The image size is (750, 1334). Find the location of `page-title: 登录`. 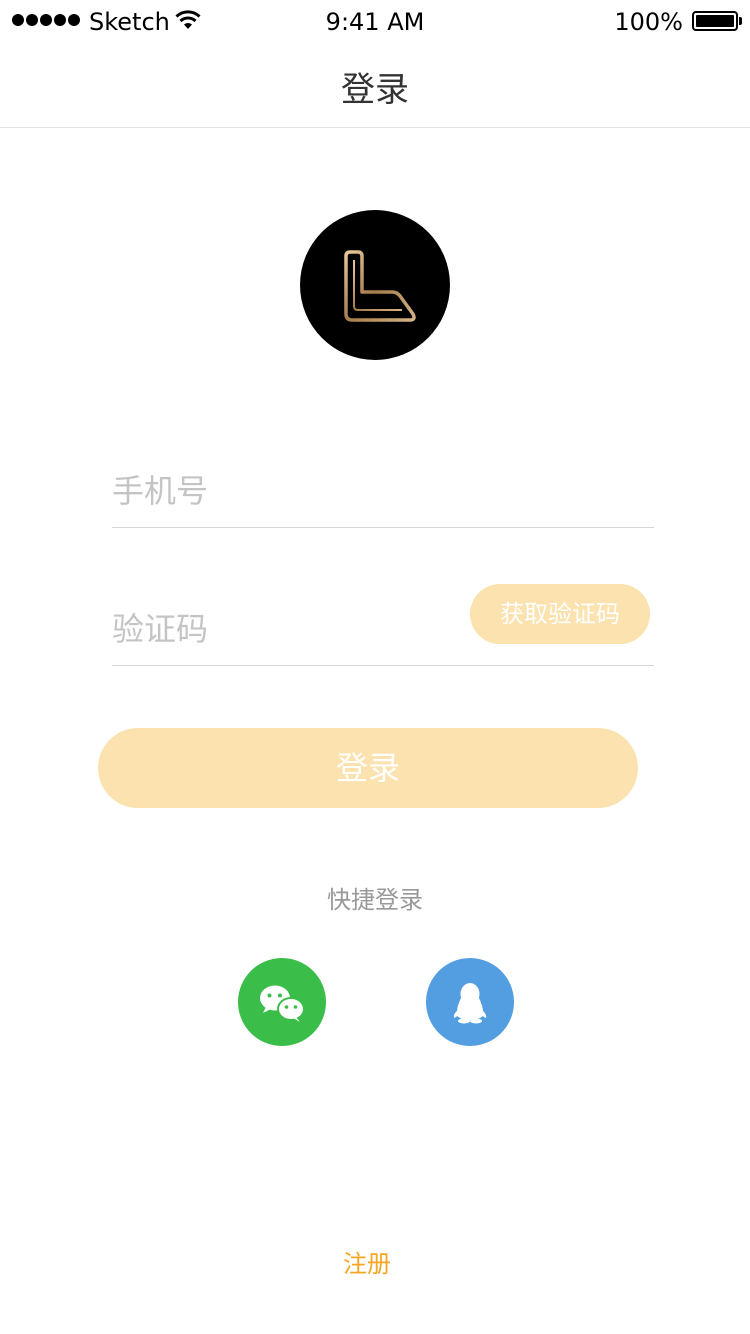

page-title: 登录 is located at coordinates (375, 90).